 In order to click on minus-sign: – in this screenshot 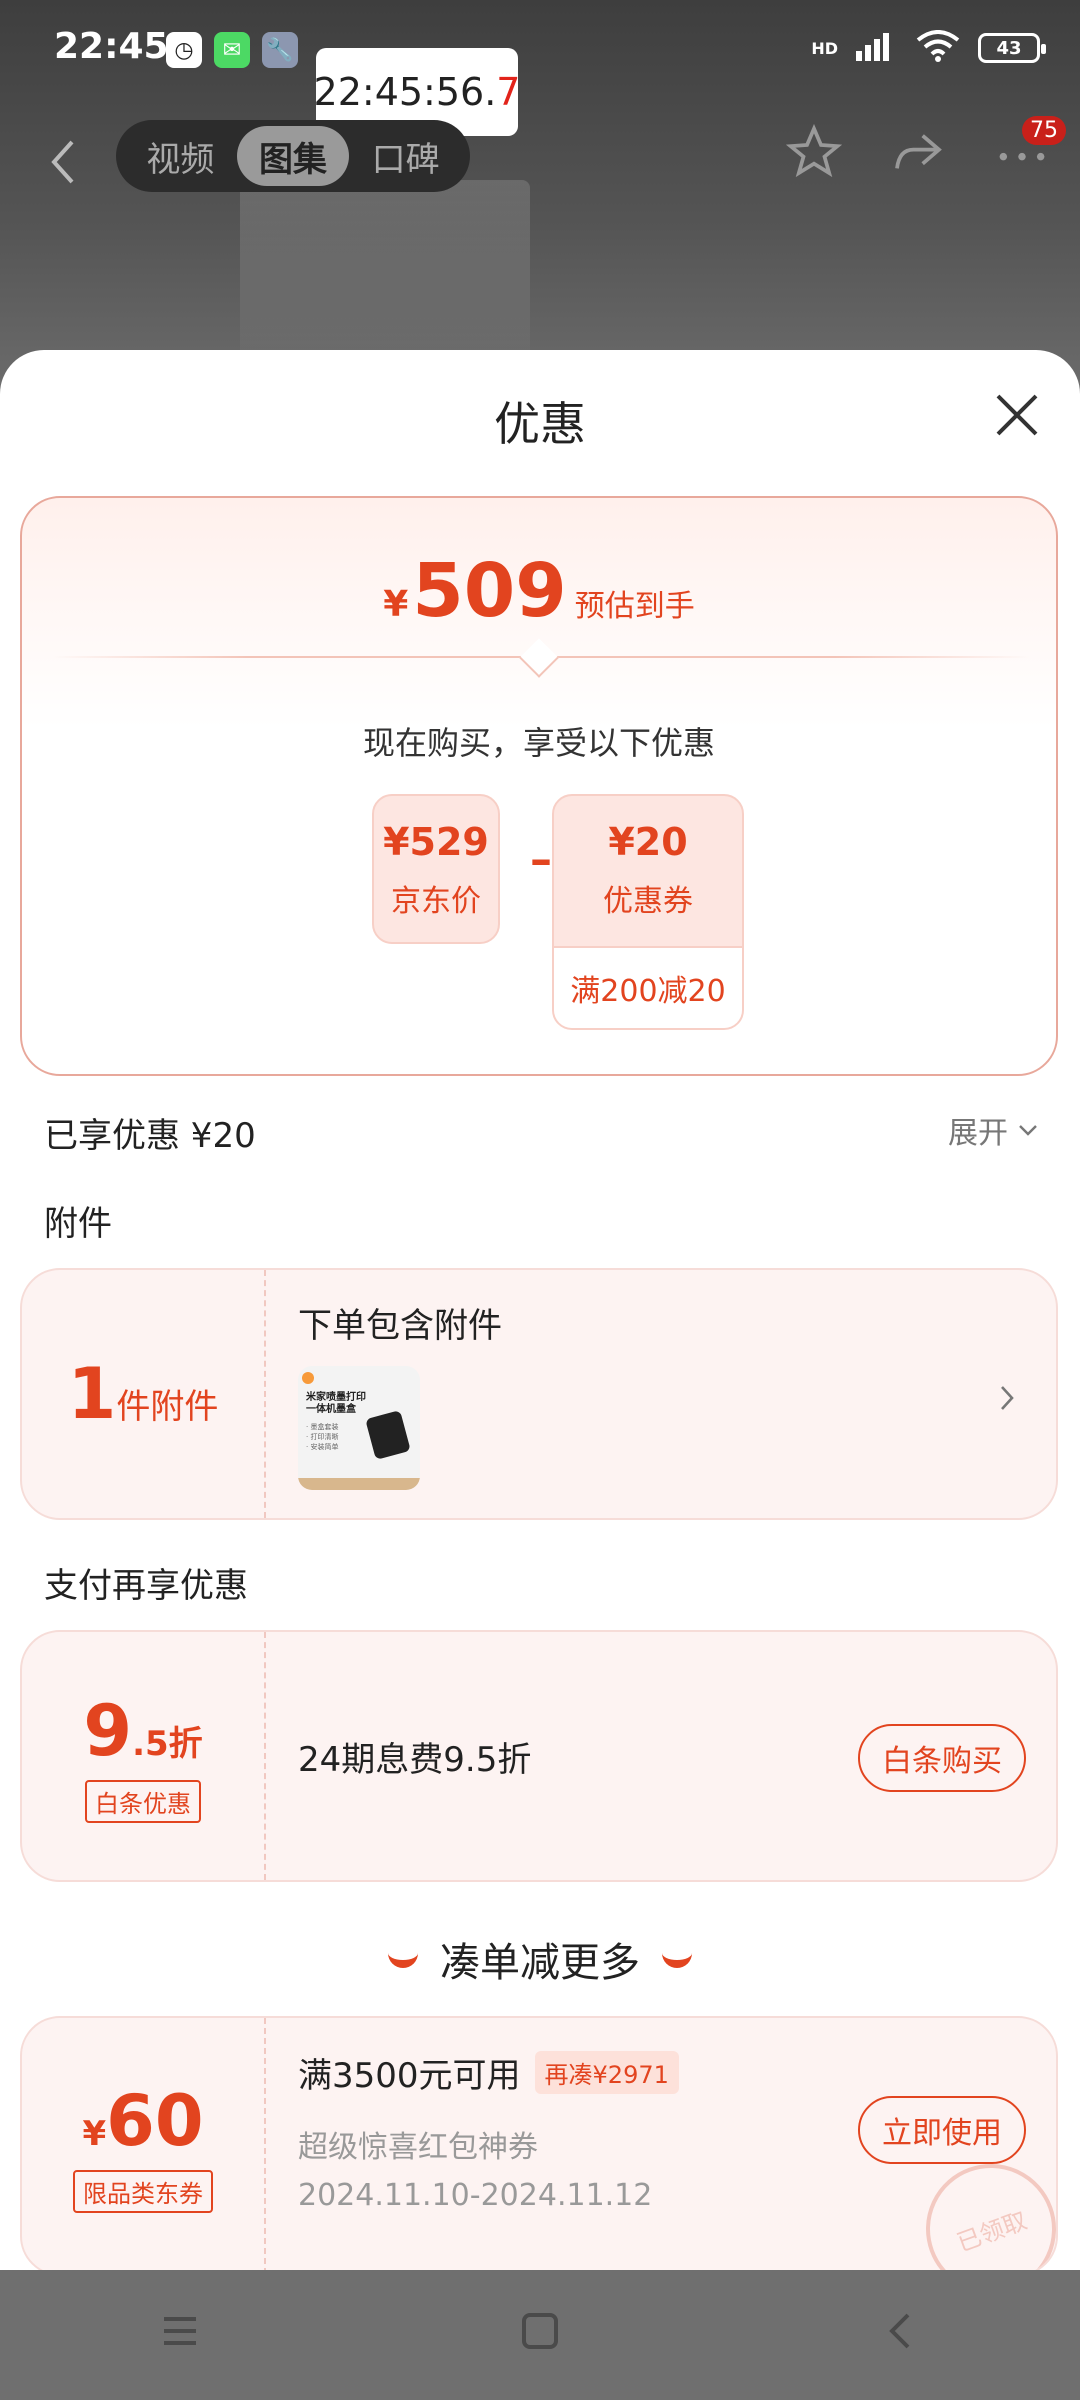, I will do `click(541, 859)`.